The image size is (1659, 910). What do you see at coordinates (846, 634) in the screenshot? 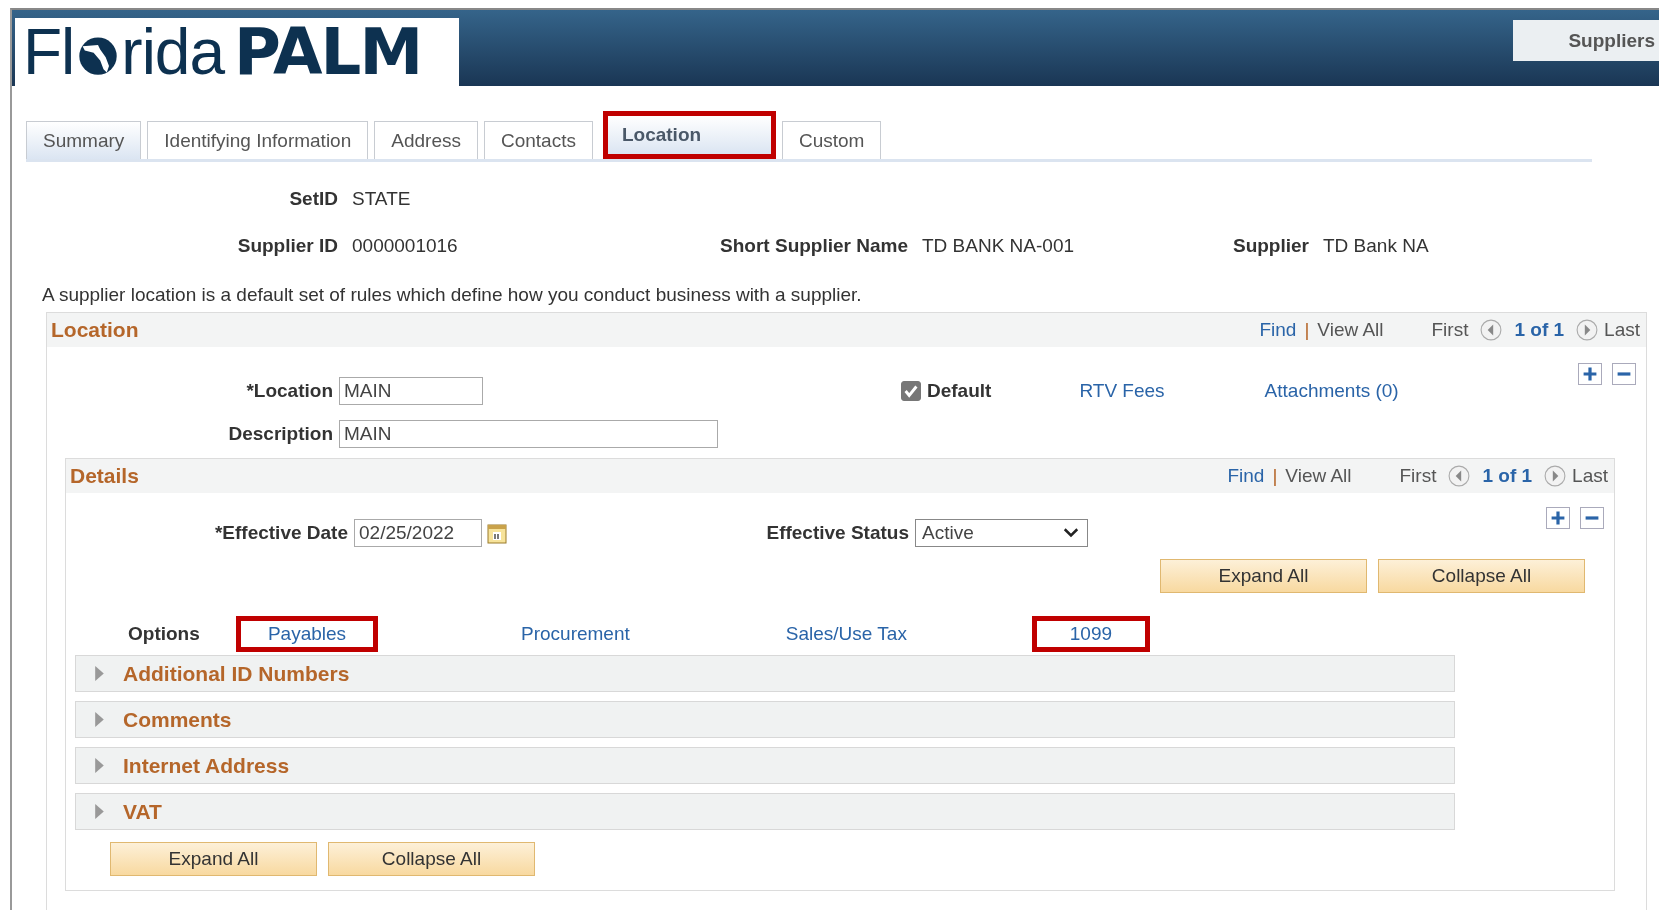
I see `option-link: Sales/Use Tax` at bounding box center [846, 634].